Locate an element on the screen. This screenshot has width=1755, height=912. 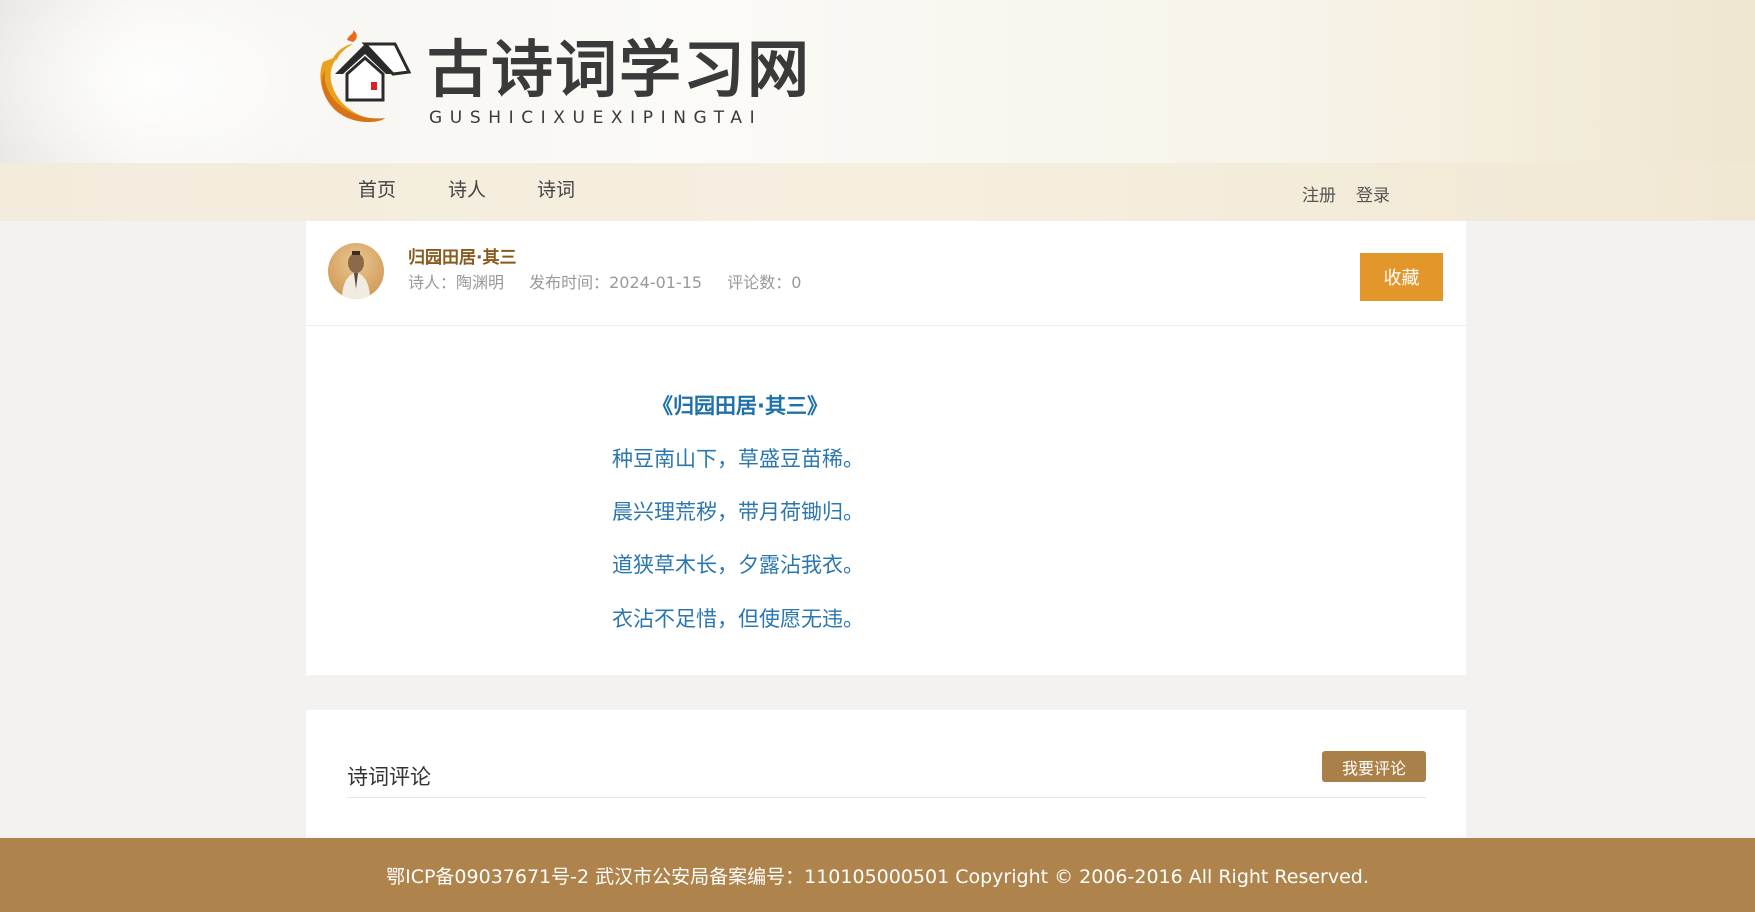
poem-line: 晨兴理荒秽，带月荷锄归。 is located at coordinates (738, 512).